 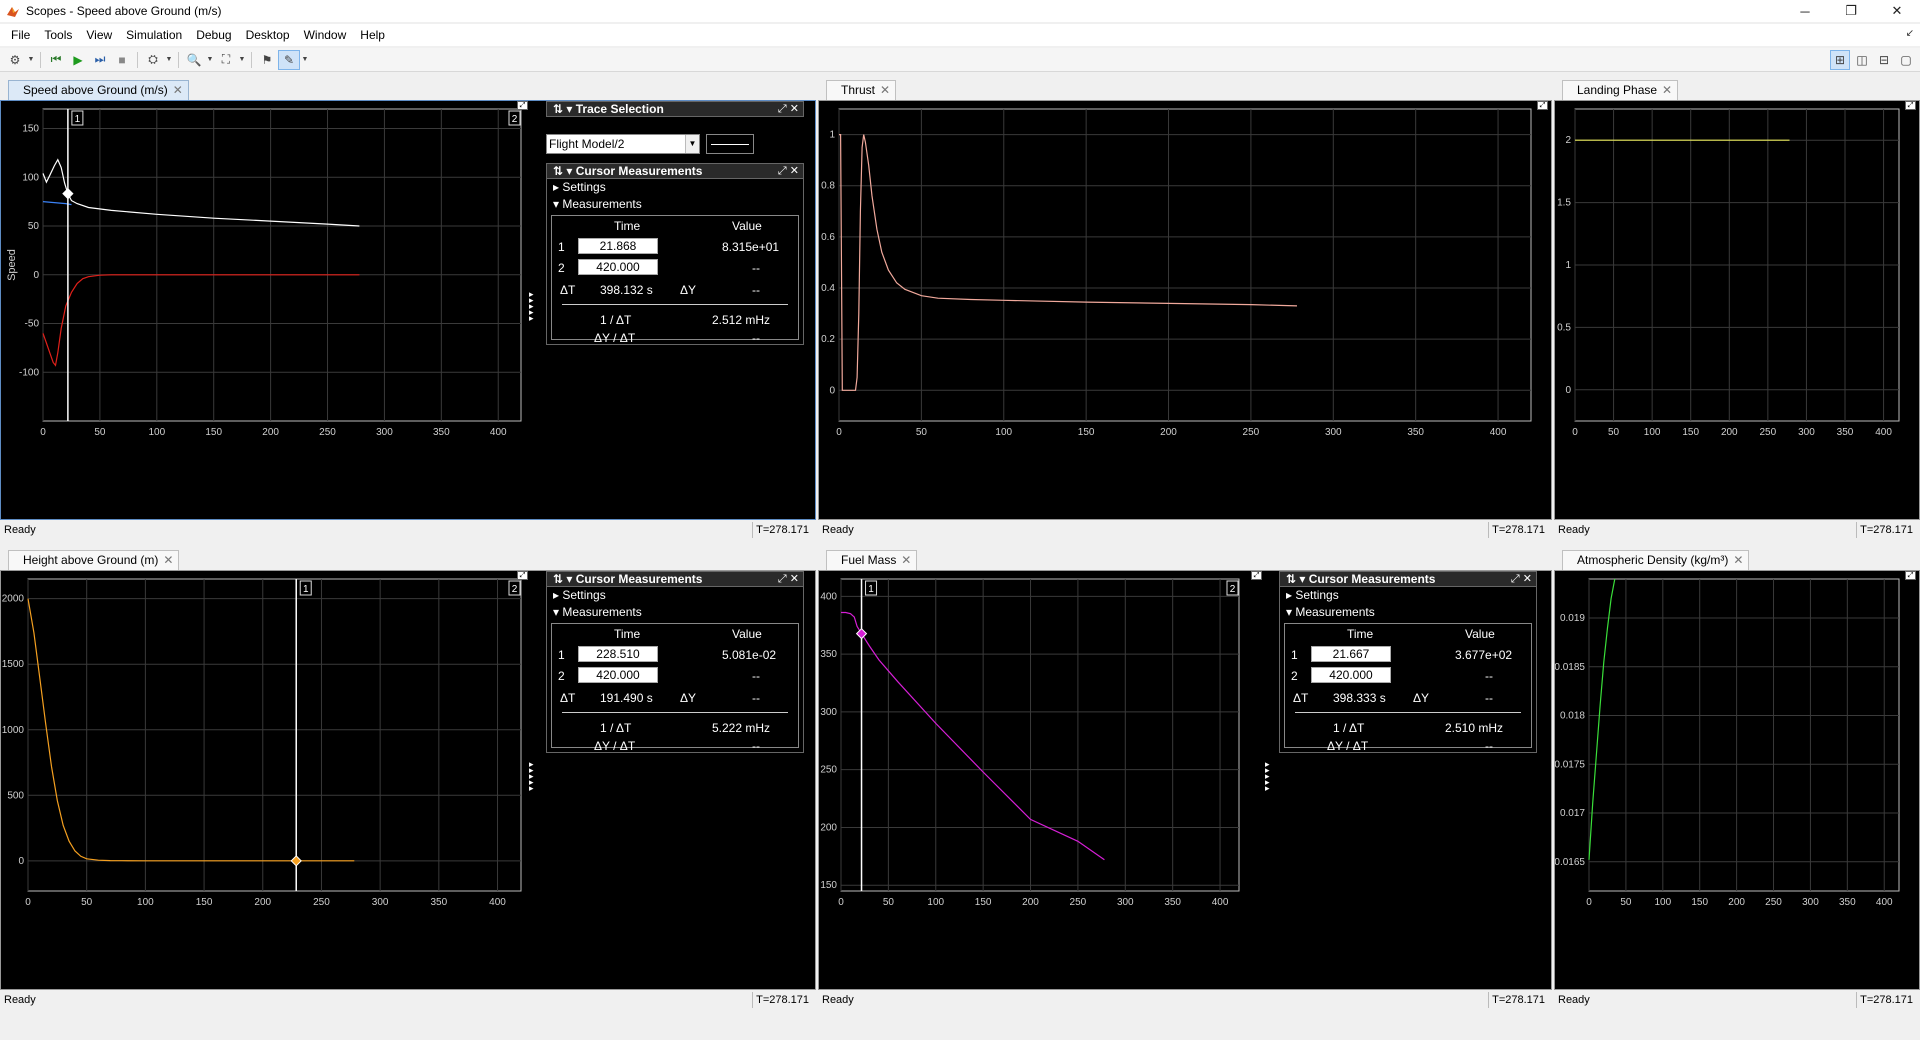 What do you see at coordinates (675, 109) in the screenshot?
I see `trace-selection-header: ⇅ ▾ Trace Selection ⤢ ✕` at bounding box center [675, 109].